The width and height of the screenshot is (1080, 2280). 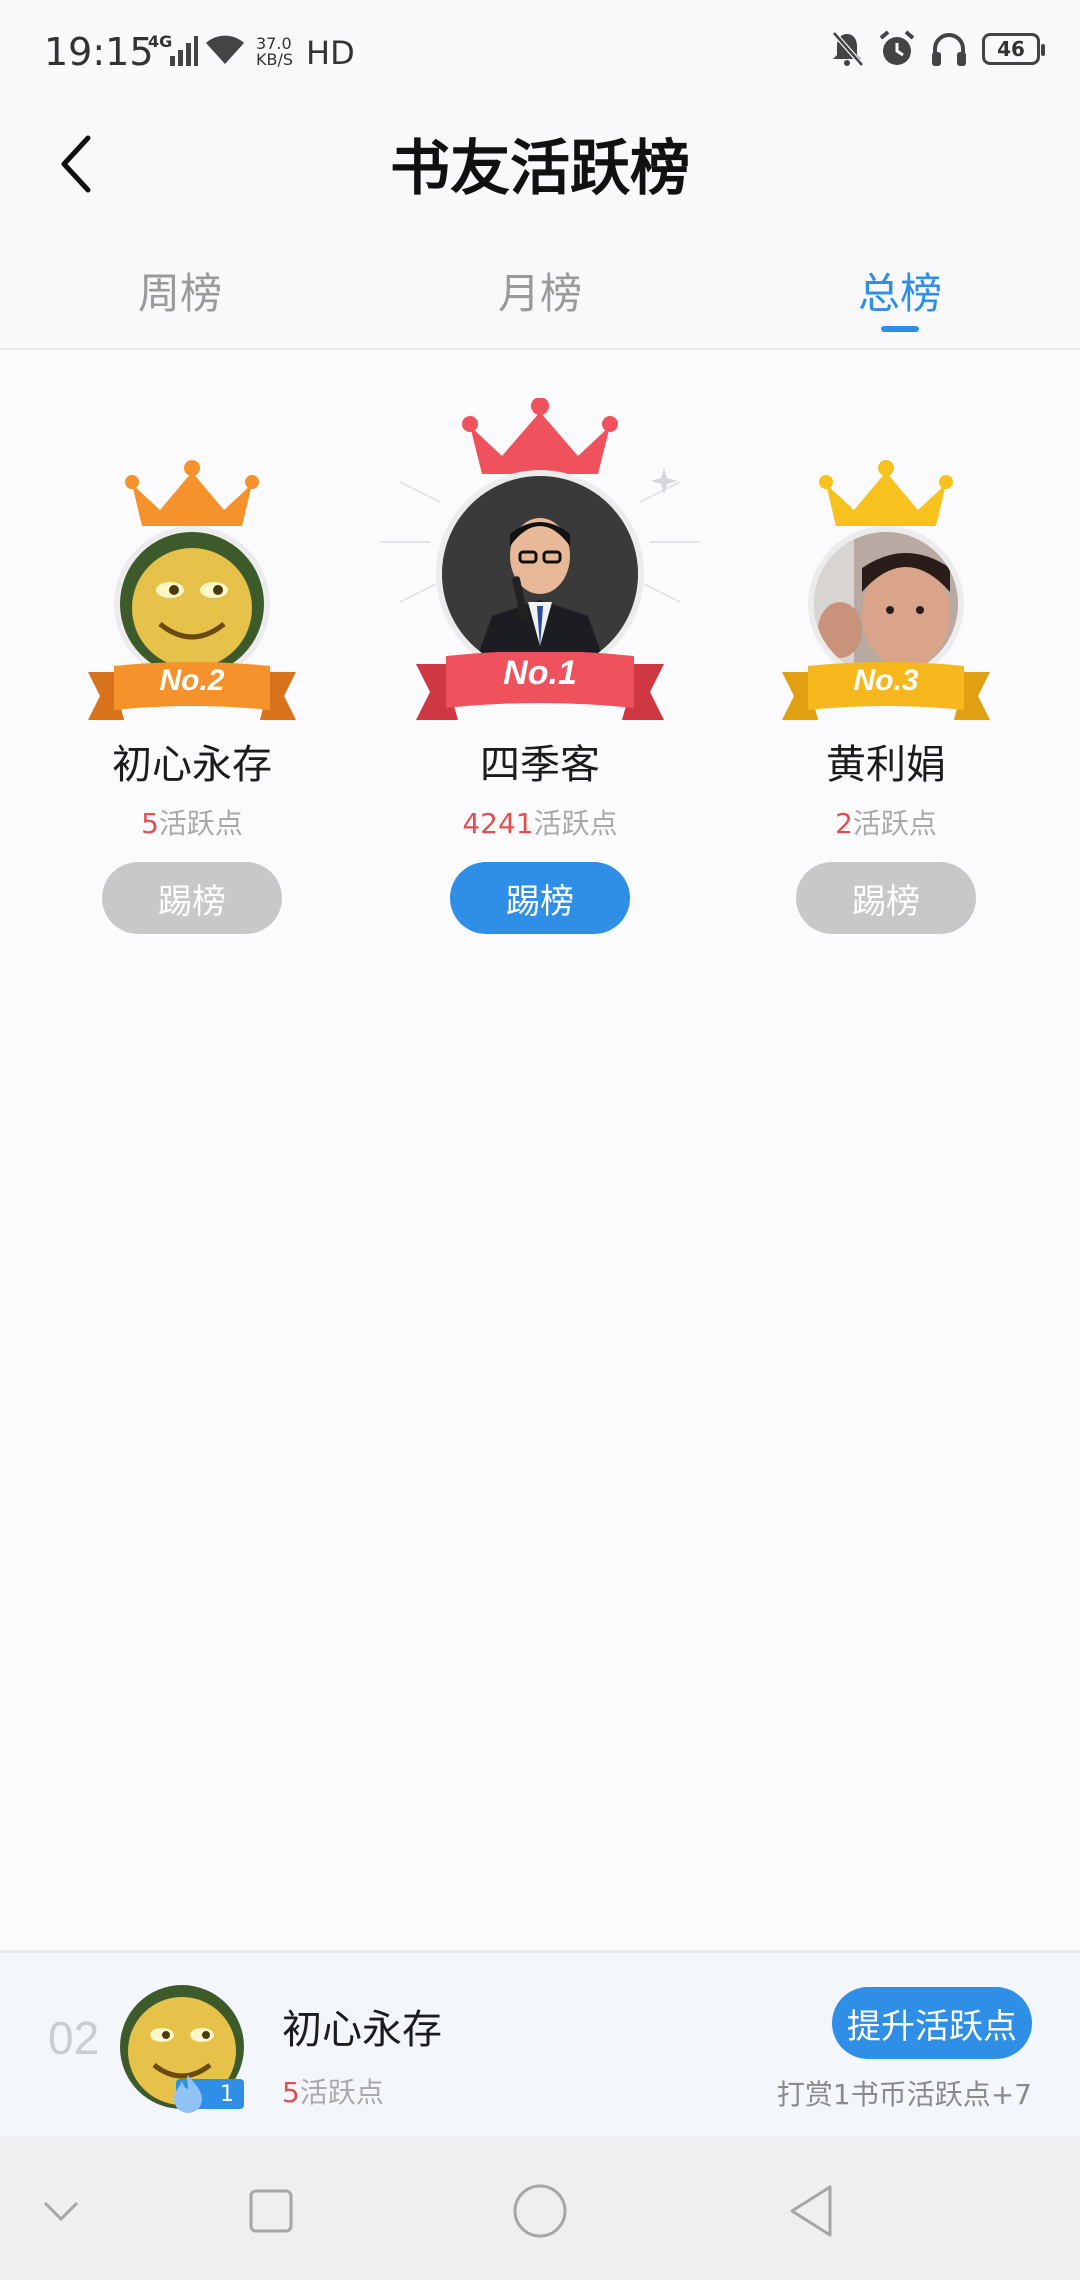 I want to click on tab-total: 总榜, so click(x=900, y=289).